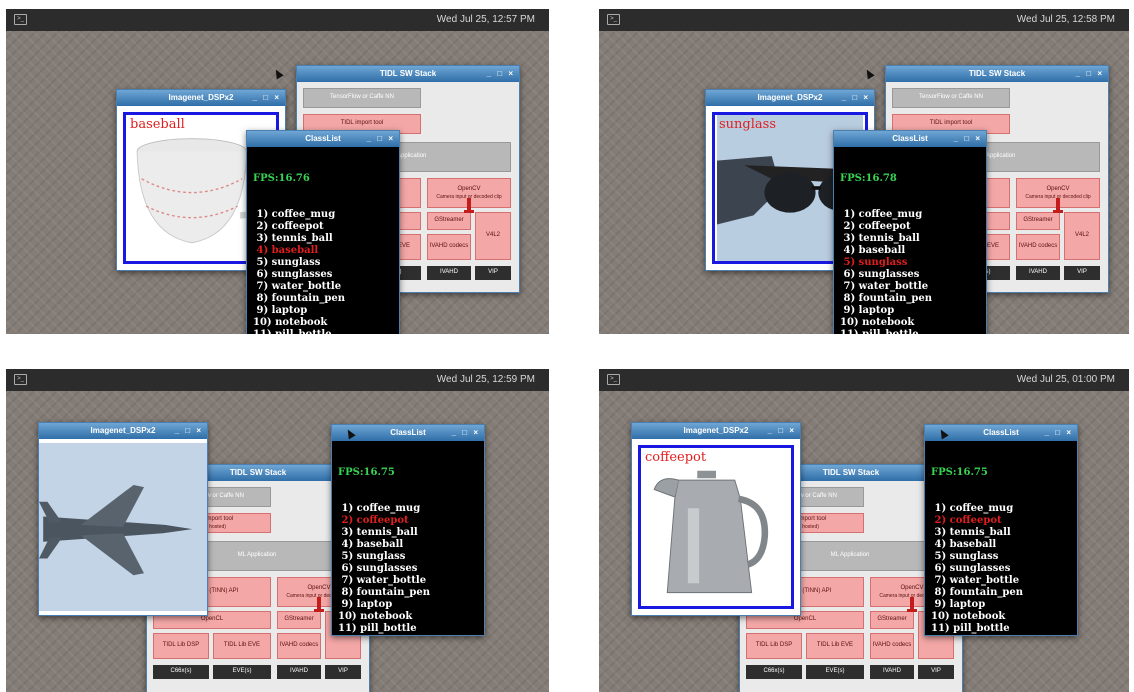 The image size is (1134, 692). I want to click on opencv-block-text: OpenCV, so click(469, 189).